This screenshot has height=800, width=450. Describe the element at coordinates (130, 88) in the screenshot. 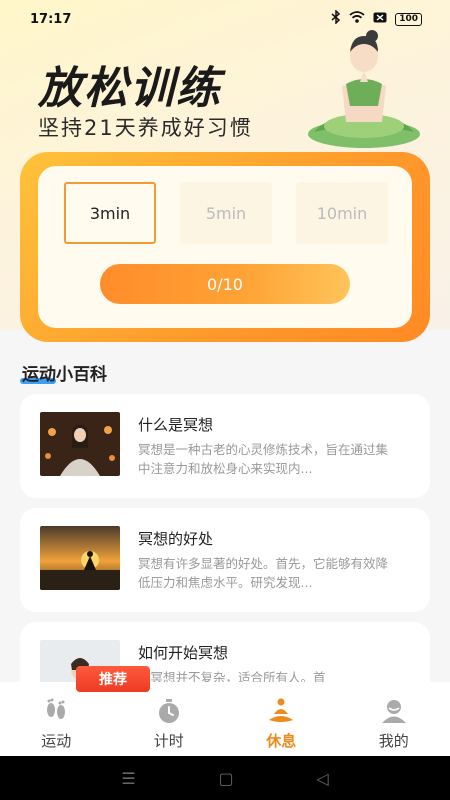

I see `page-title: 放松训练` at that location.